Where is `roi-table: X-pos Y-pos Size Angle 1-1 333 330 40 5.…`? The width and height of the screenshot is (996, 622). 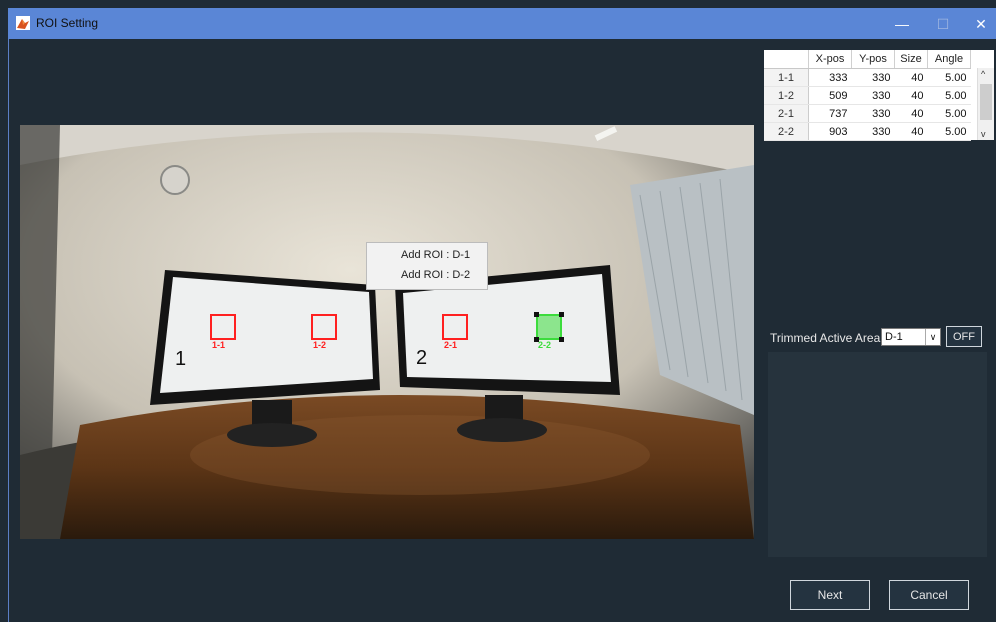 roi-table: X-pos Y-pos Size Angle 1-1 333 330 40 5.… is located at coordinates (879, 95).